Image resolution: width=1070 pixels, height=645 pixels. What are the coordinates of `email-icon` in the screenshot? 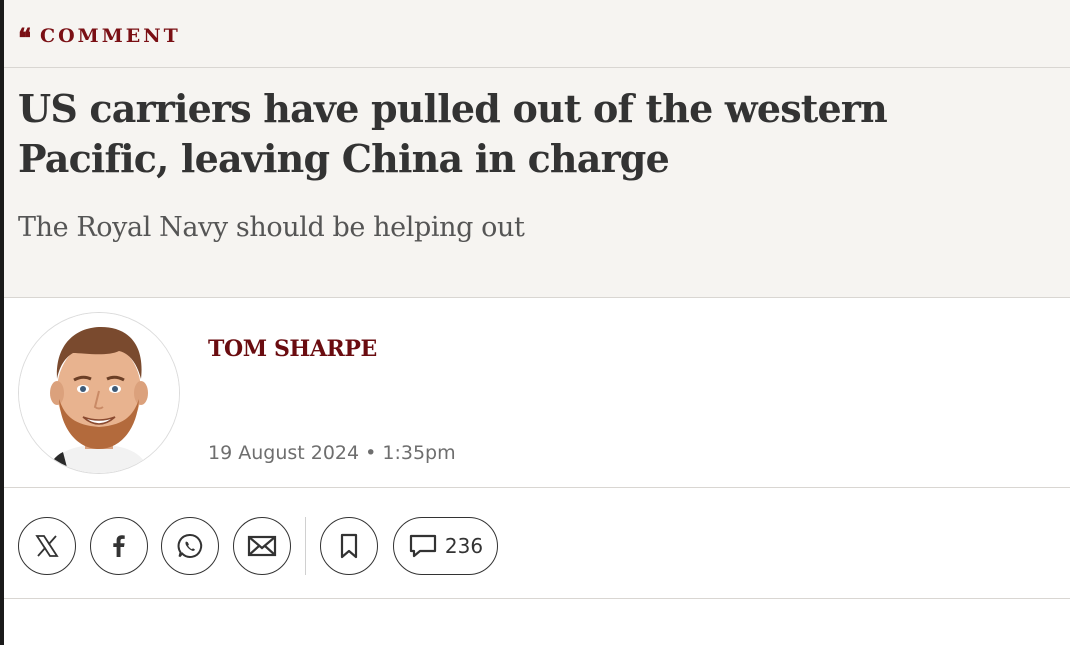 It's located at (262, 546).